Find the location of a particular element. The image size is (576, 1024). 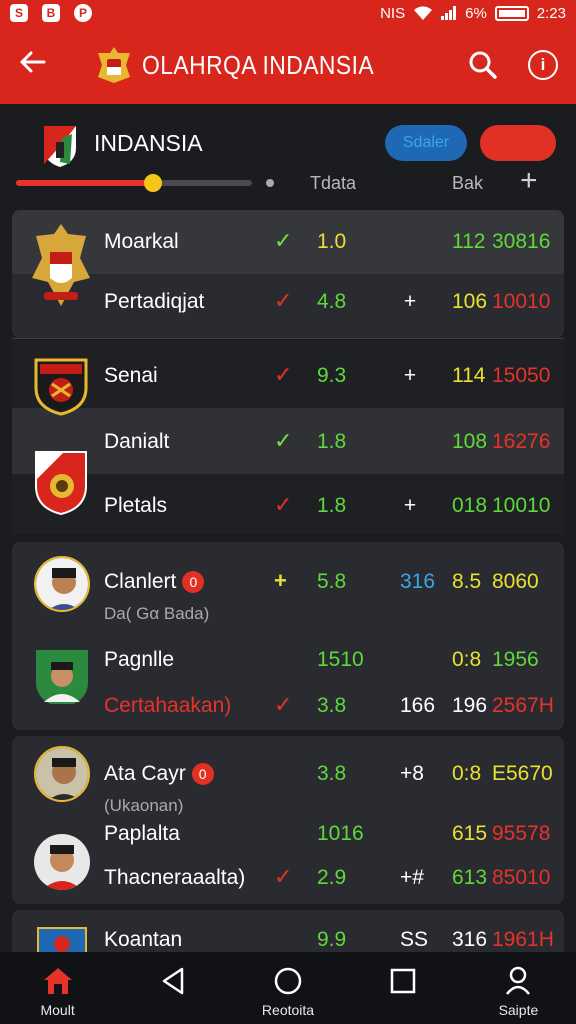

value-3: 316 is located at coordinates (470, 939).